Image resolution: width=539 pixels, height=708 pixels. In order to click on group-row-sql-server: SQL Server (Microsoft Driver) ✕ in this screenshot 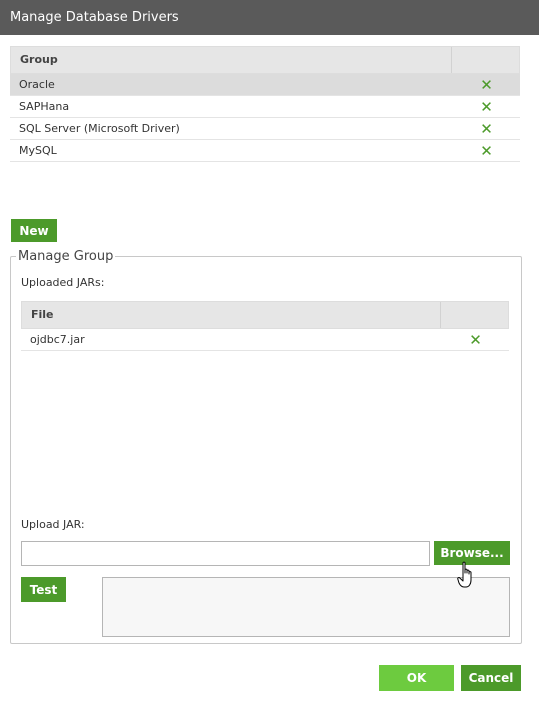, I will do `click(265, 129)`.